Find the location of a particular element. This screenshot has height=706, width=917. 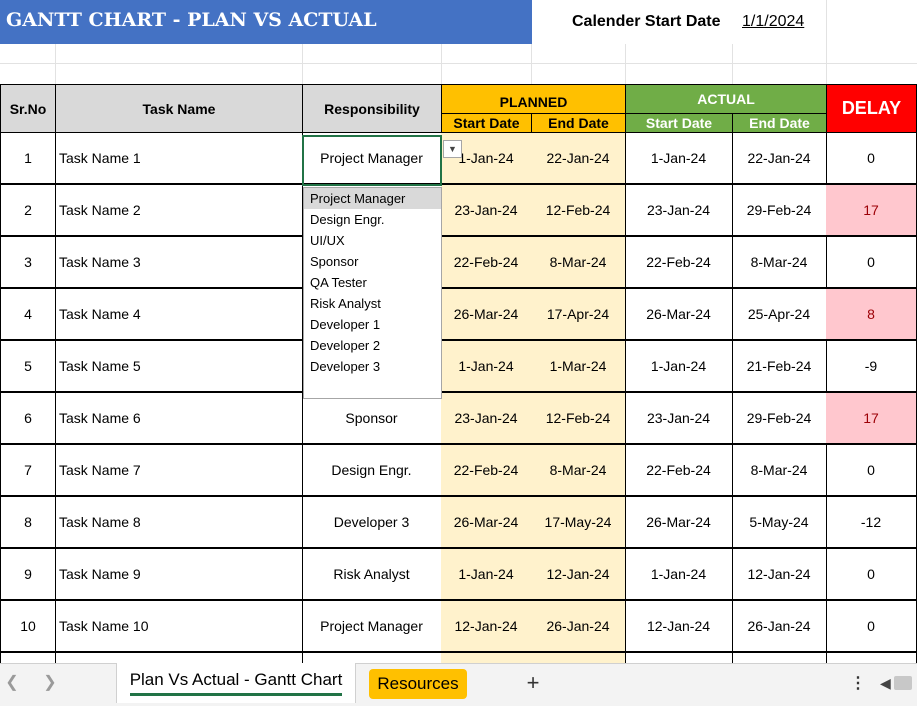

planned-end-cell: 17-May-24 is located at coordinates (578, 523).